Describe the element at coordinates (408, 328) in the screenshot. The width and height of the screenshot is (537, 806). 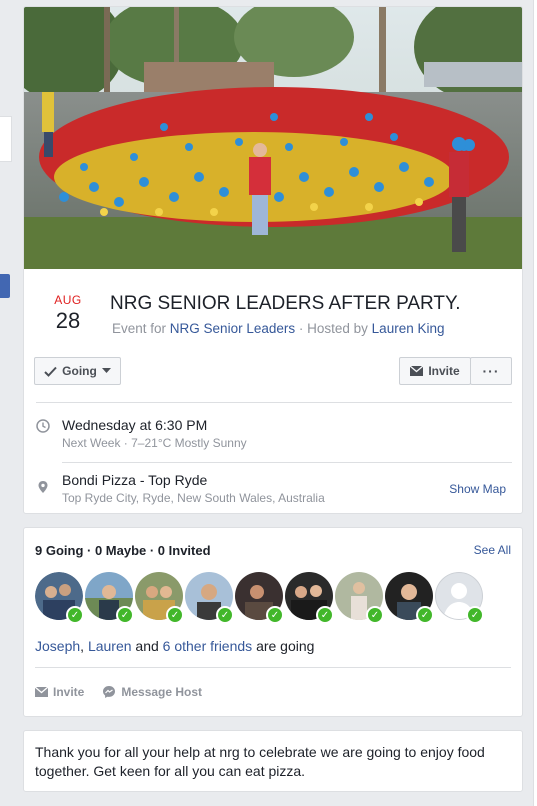
I see `host-link: Lauren King` at that location.